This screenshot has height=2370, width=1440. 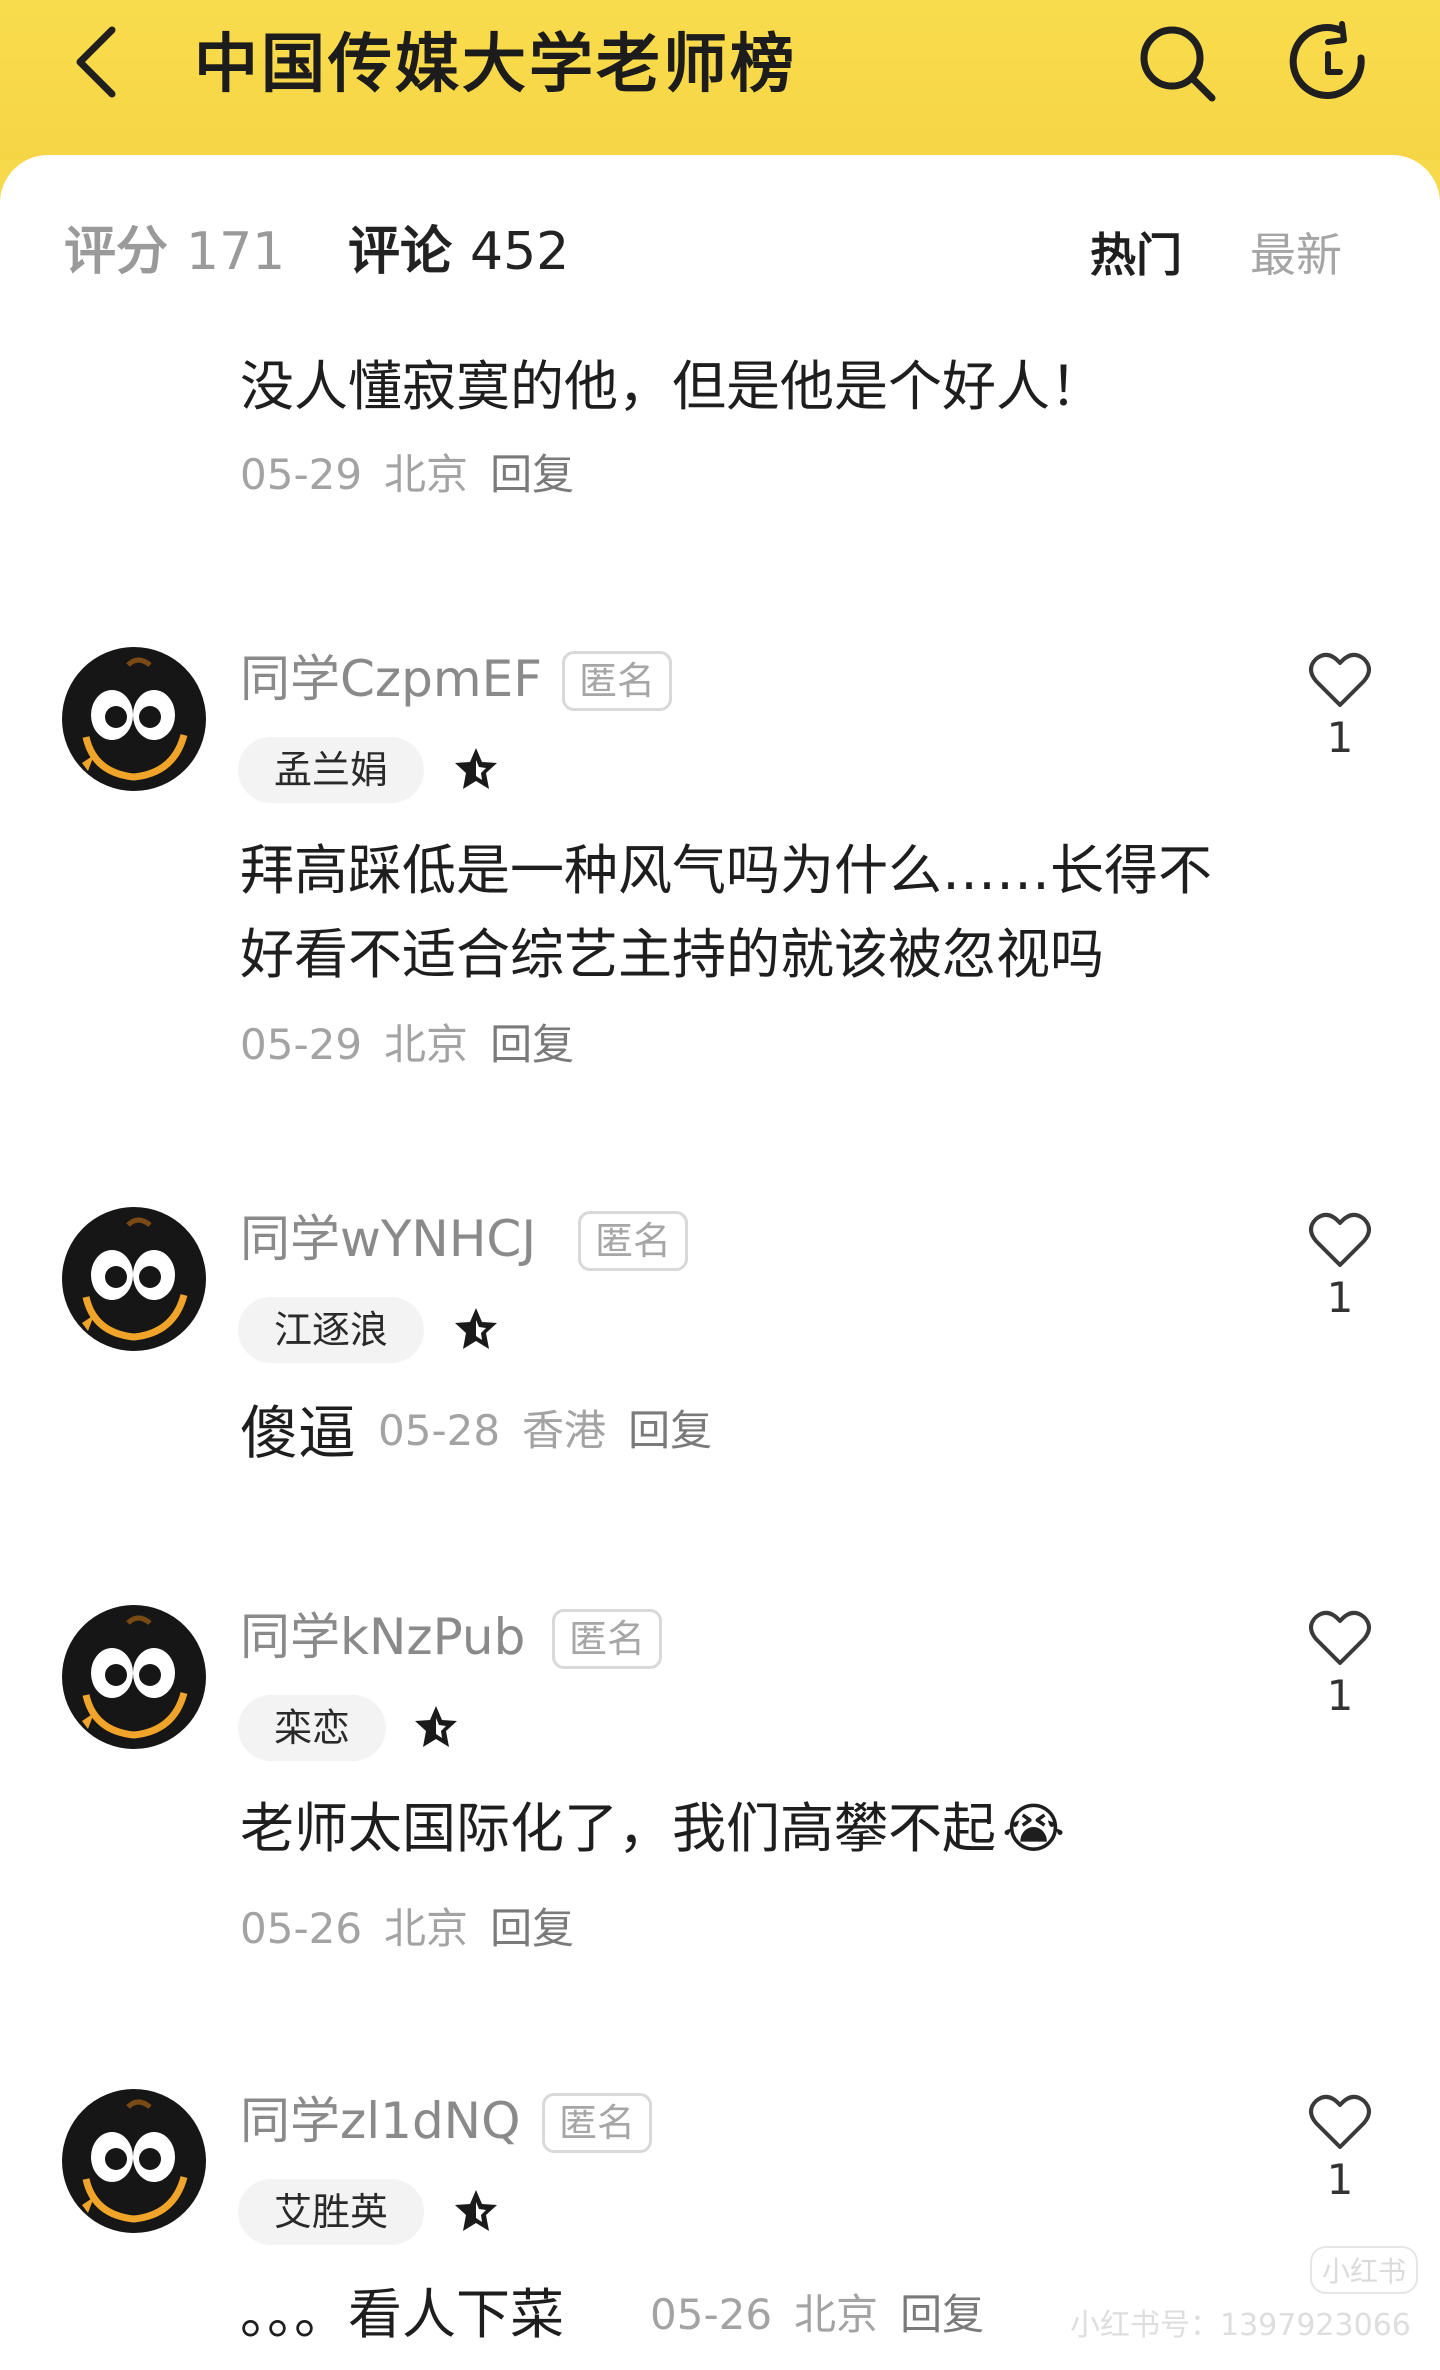 I want to click on tab-comments: 评论 452, so click(x=458, y=252).